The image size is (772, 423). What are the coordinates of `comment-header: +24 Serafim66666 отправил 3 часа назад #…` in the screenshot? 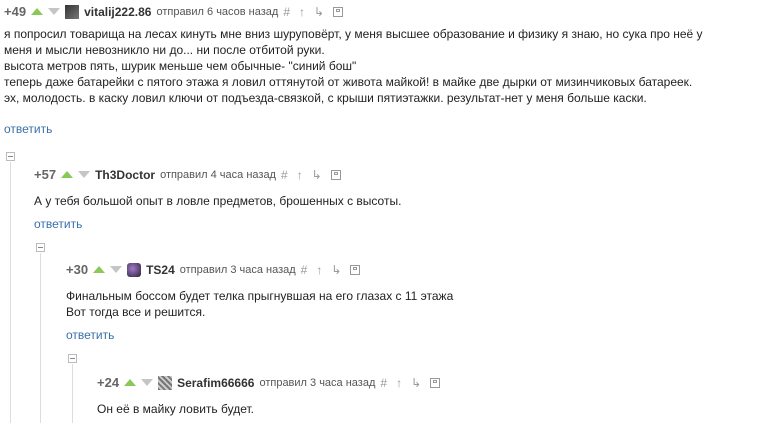 It's located at (269, 382).